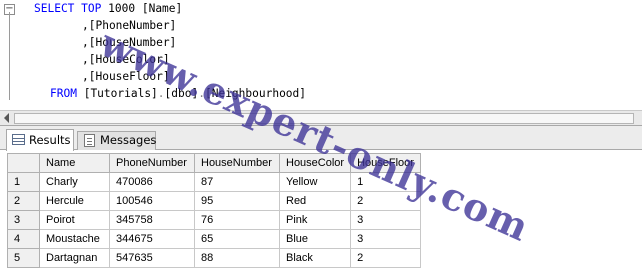 This screenshot has height=269, width=642. What do you see at coordinates (23, 220) in the screenshot?
I see `row-number: 3` at bounding box center [23, 220].